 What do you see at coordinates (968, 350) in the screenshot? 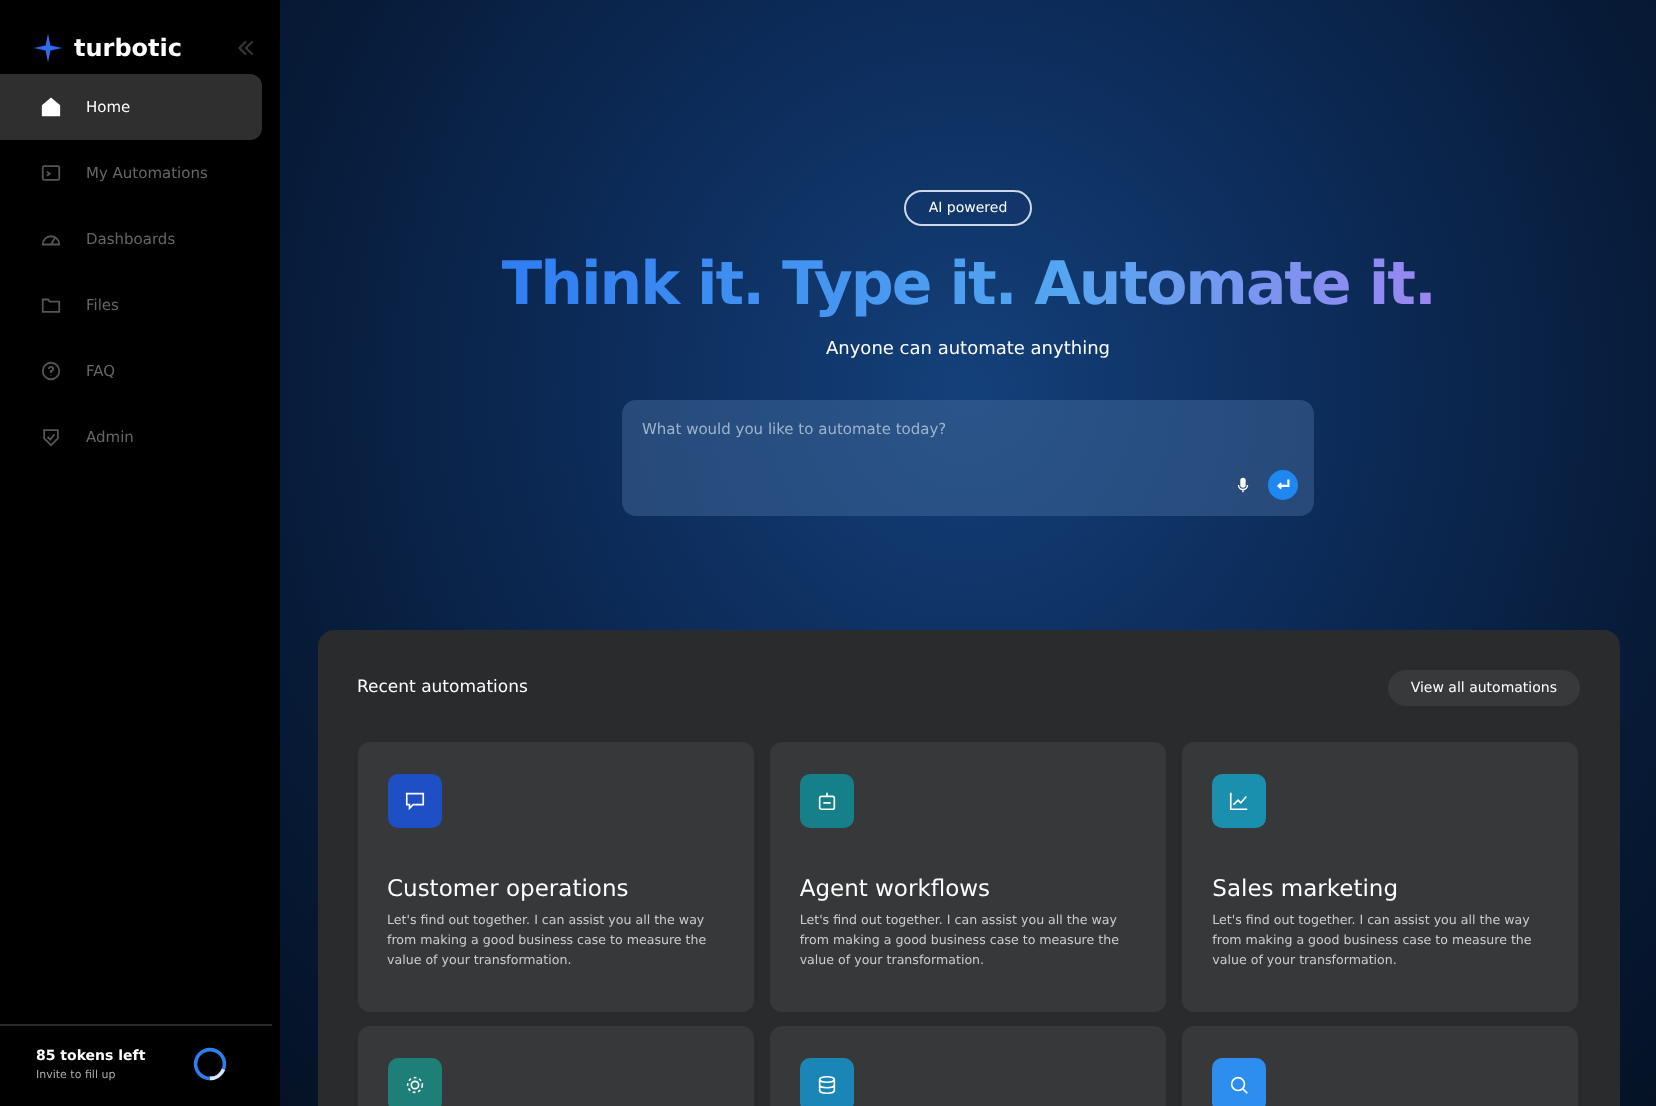
I see `hero-subtitle: Anyone can automate anything` at bounding box center [968, 350].